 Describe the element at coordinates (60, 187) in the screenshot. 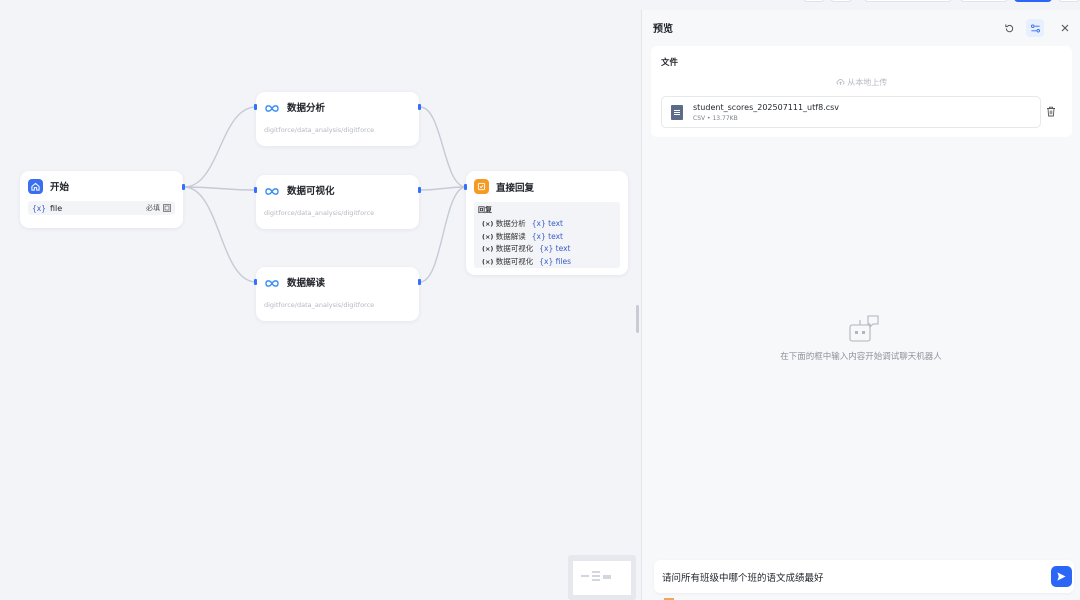

I see `node-start-title: 开始` at that location.